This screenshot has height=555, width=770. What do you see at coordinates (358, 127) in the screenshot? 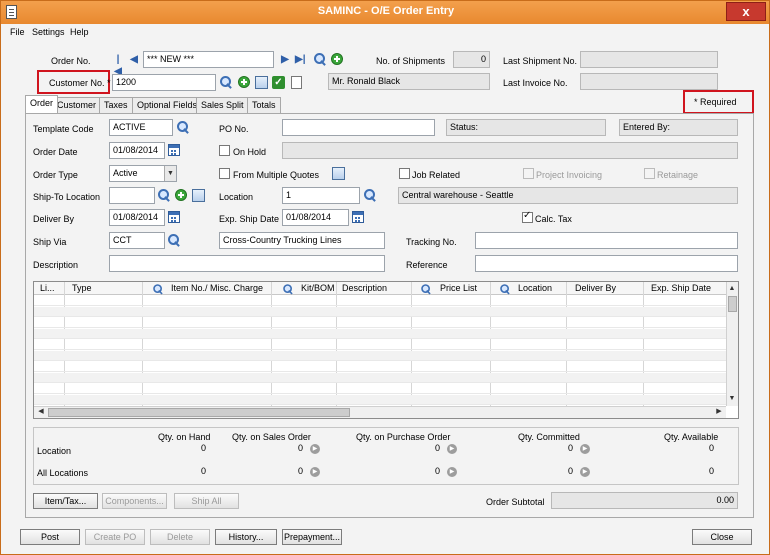
I see `po-no-input` at bounding box center [358, 127].